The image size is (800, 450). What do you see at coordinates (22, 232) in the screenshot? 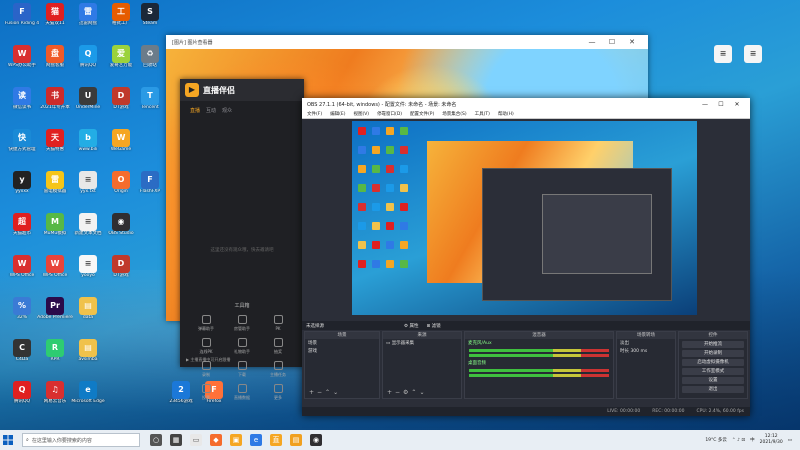
I see `desktop-icon: 超天猫超市` at bounding box center [22, 232].